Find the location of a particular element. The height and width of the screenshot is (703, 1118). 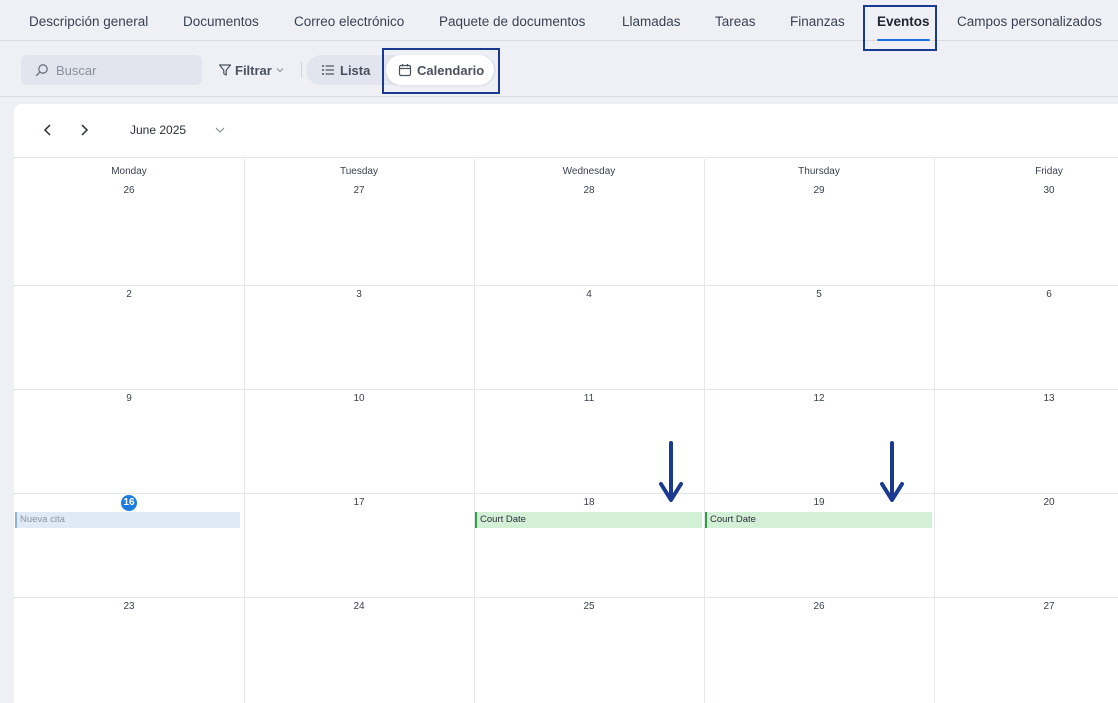

weekday-header: Monday is located at coordinates (129, 171).